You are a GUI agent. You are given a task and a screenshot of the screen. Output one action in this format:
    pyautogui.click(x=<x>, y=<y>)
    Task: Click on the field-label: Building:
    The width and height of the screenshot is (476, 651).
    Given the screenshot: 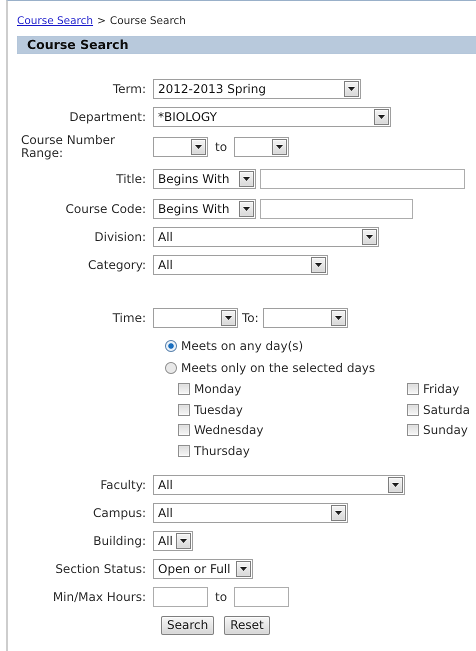 What is the action you would take?
    pyautogui.click(x=119, y=541)
    